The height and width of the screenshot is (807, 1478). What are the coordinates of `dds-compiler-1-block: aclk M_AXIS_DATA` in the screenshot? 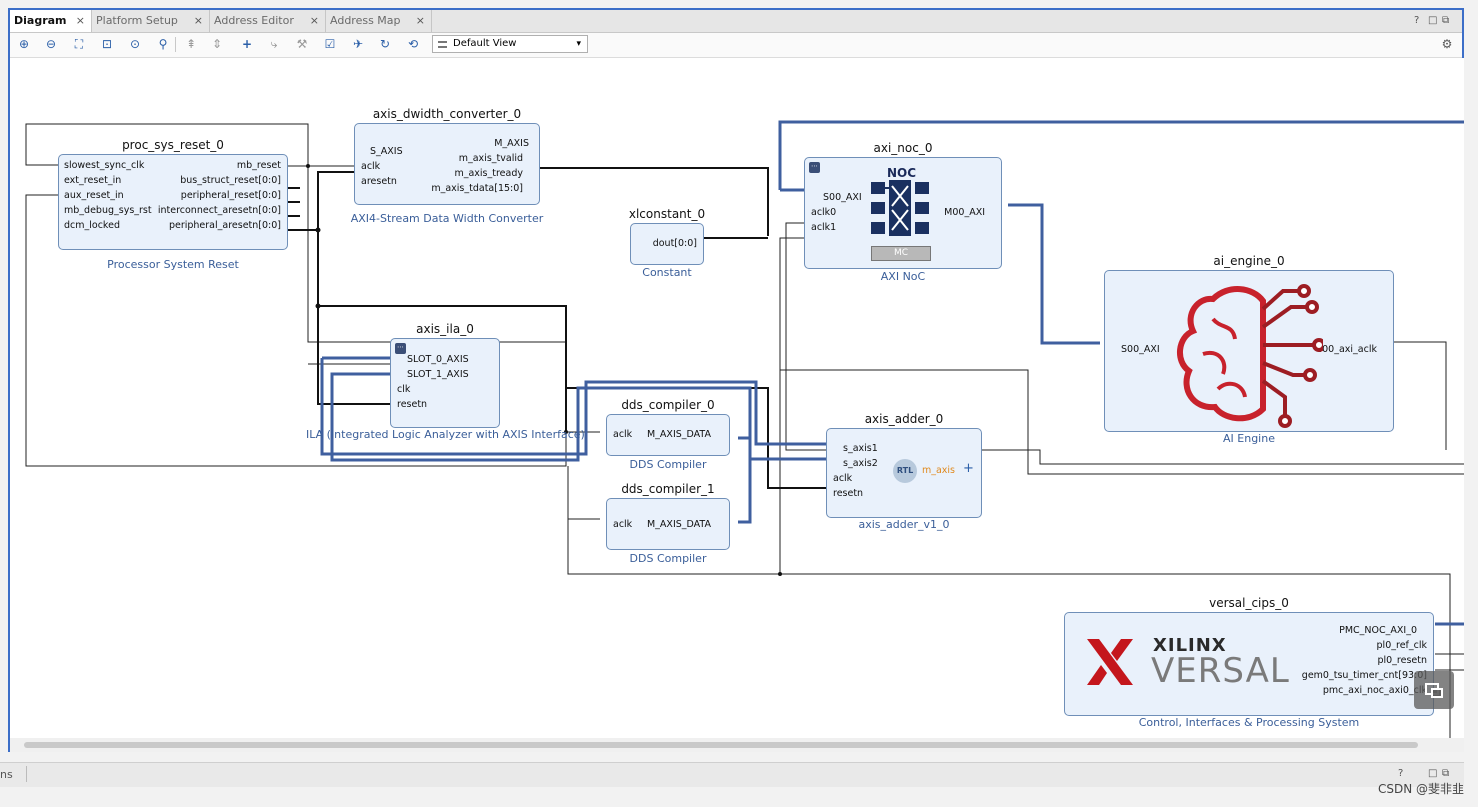 It's located at (668, 524).